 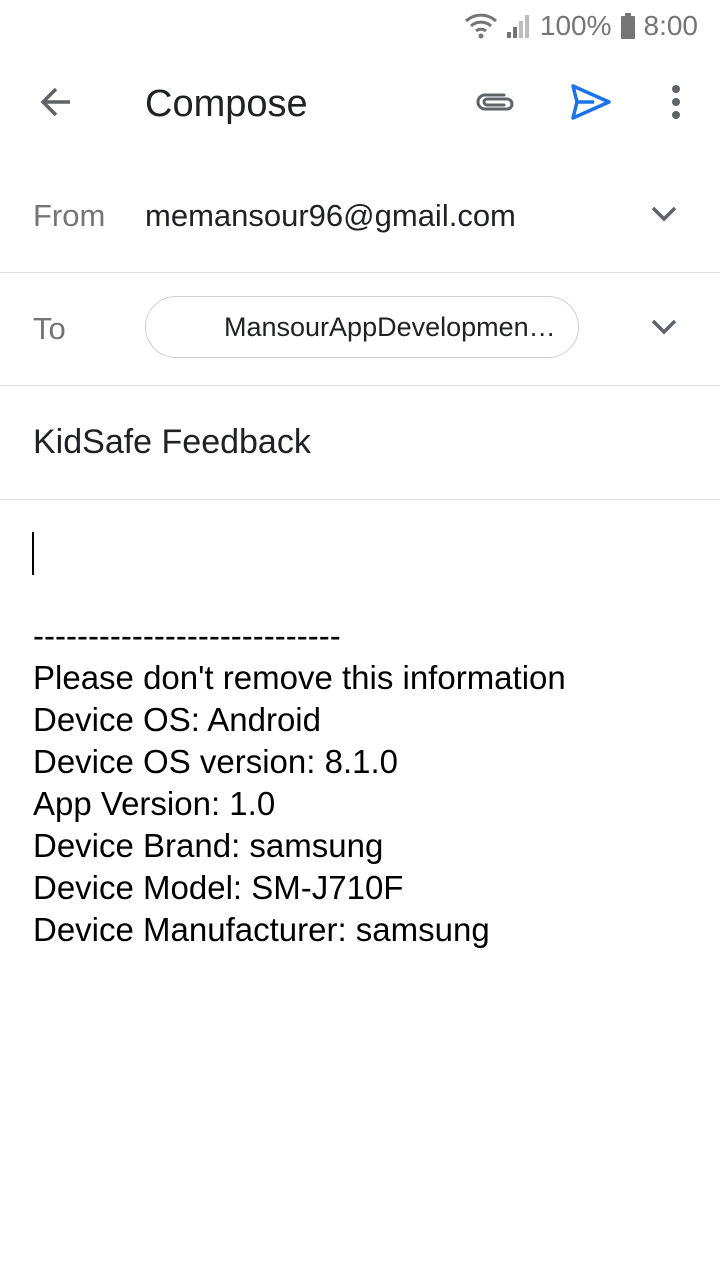 I want to click on to-label: To, so click(x=49, y=328).